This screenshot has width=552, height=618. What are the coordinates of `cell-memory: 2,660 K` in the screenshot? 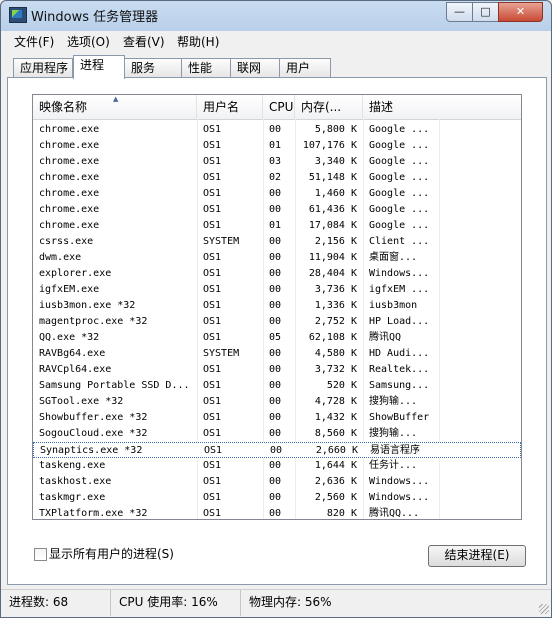 It's located at (336, 450).